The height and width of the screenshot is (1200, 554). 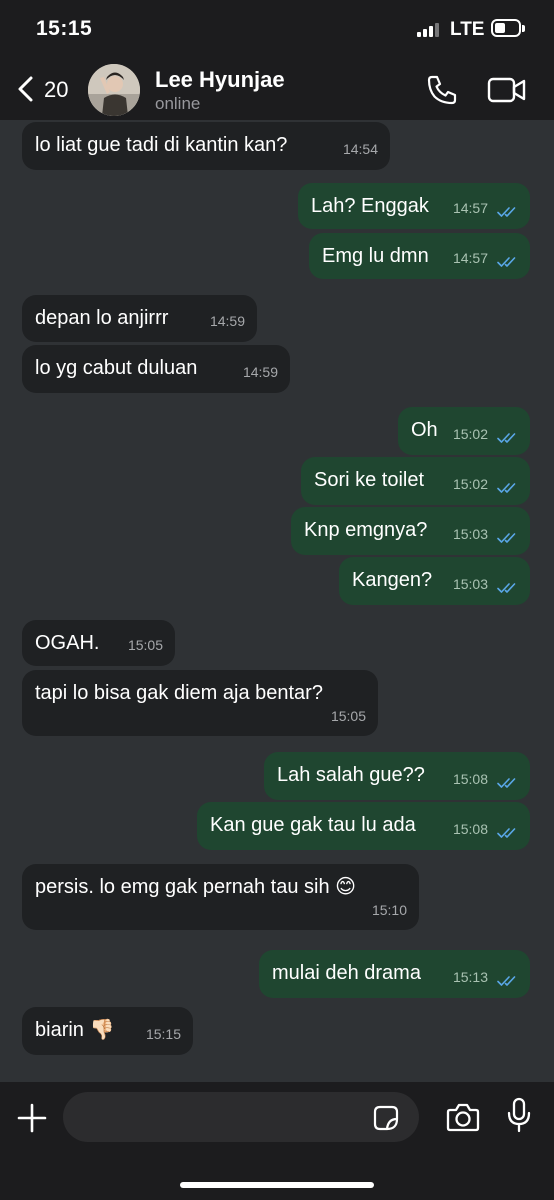 I want to click on message-time: 14:54, so click(x=360, y=149).